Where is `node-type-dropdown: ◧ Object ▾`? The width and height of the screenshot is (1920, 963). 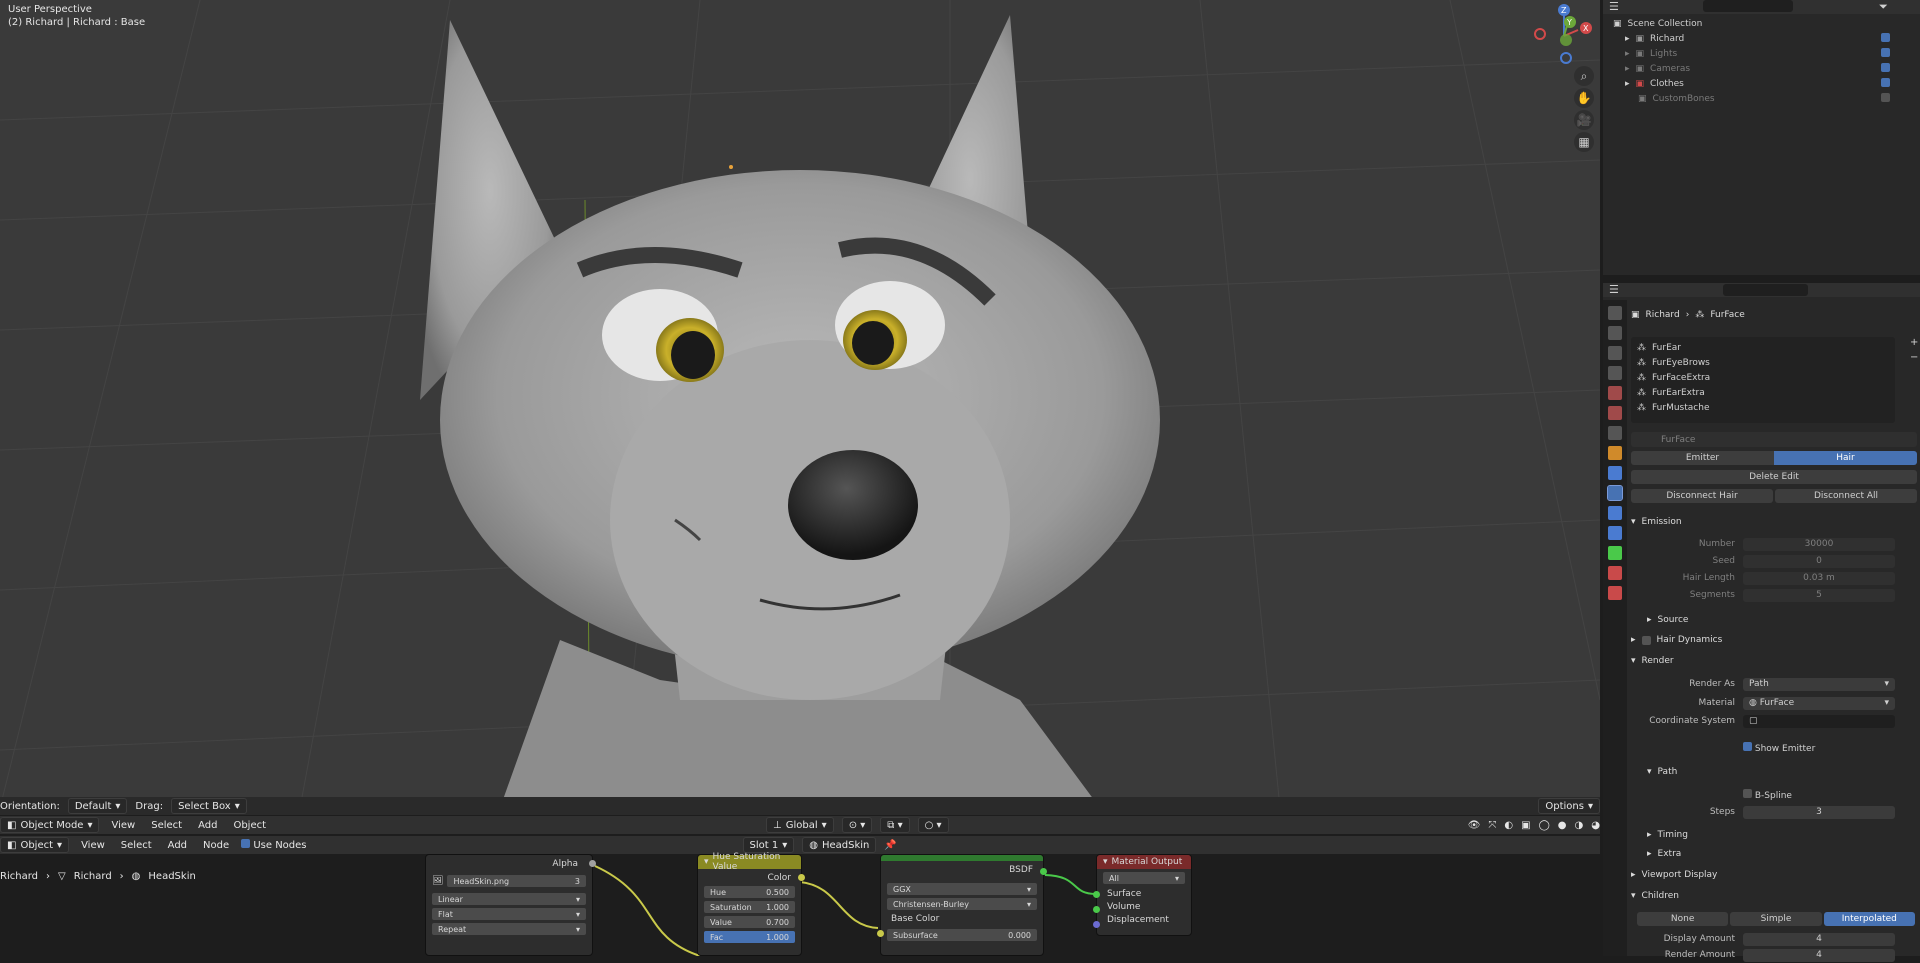
node-type-dropdown: ◧ Object ▾ is located at coordinates (35, 845).